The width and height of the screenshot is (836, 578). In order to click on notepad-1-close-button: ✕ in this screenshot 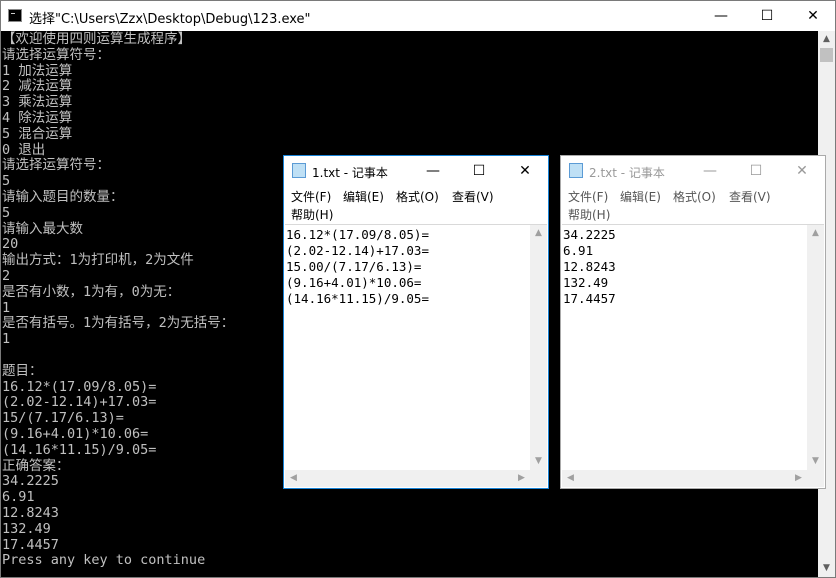, I will do `click(525, 171)`.